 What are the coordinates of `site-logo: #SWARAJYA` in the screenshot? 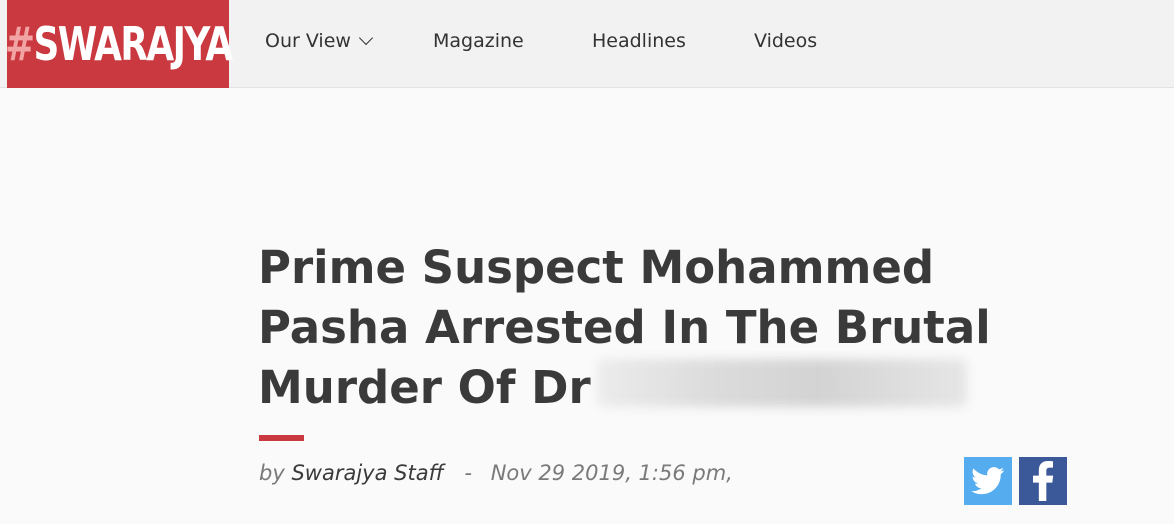 It's located at (118, 44).